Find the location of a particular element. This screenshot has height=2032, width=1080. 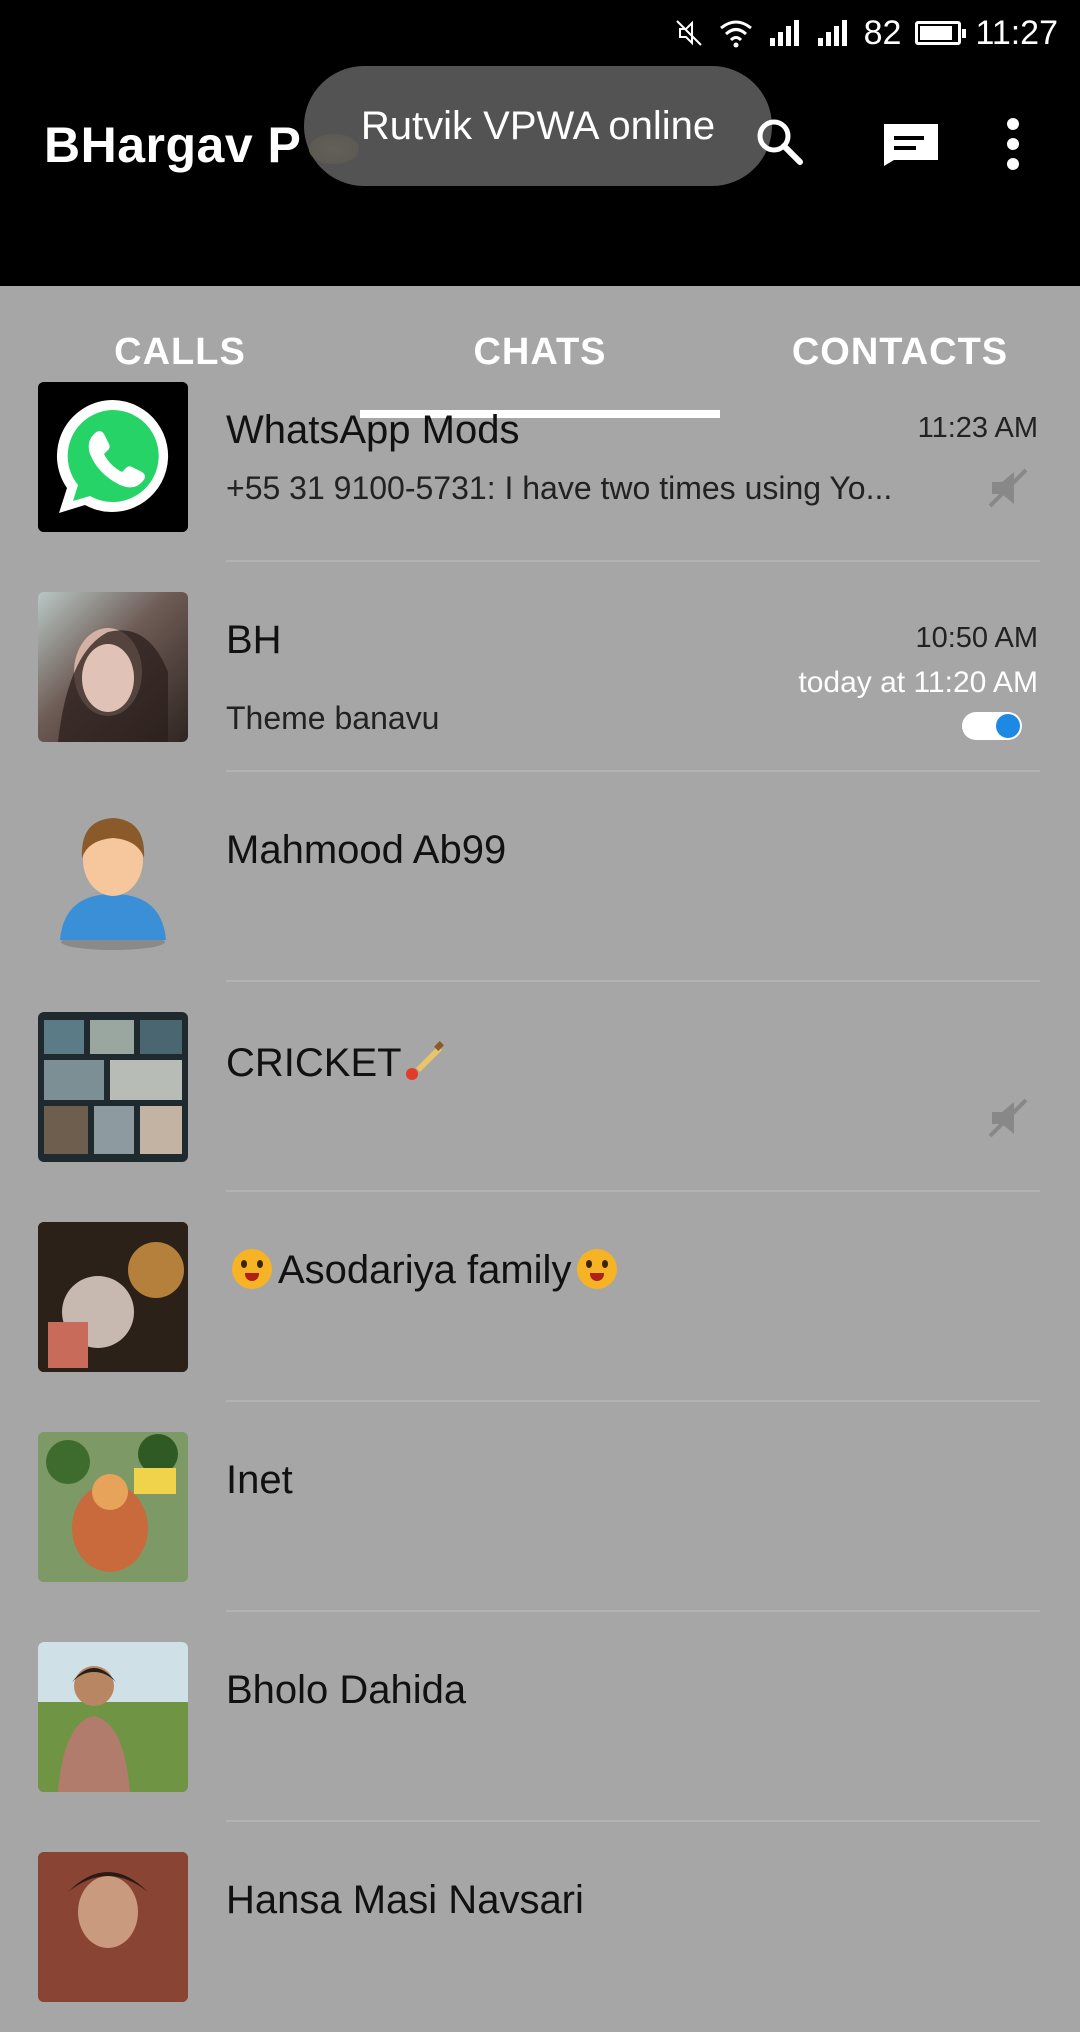

chat-row-cricket: CRICKET is located at coordinates (540, 1087).